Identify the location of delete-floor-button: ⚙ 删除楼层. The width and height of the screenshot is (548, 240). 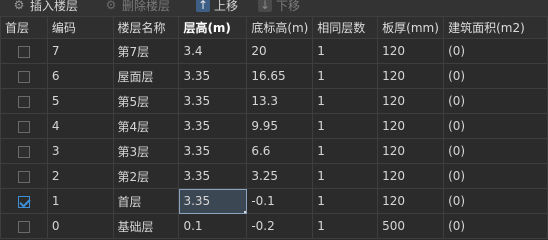
(137, 7).